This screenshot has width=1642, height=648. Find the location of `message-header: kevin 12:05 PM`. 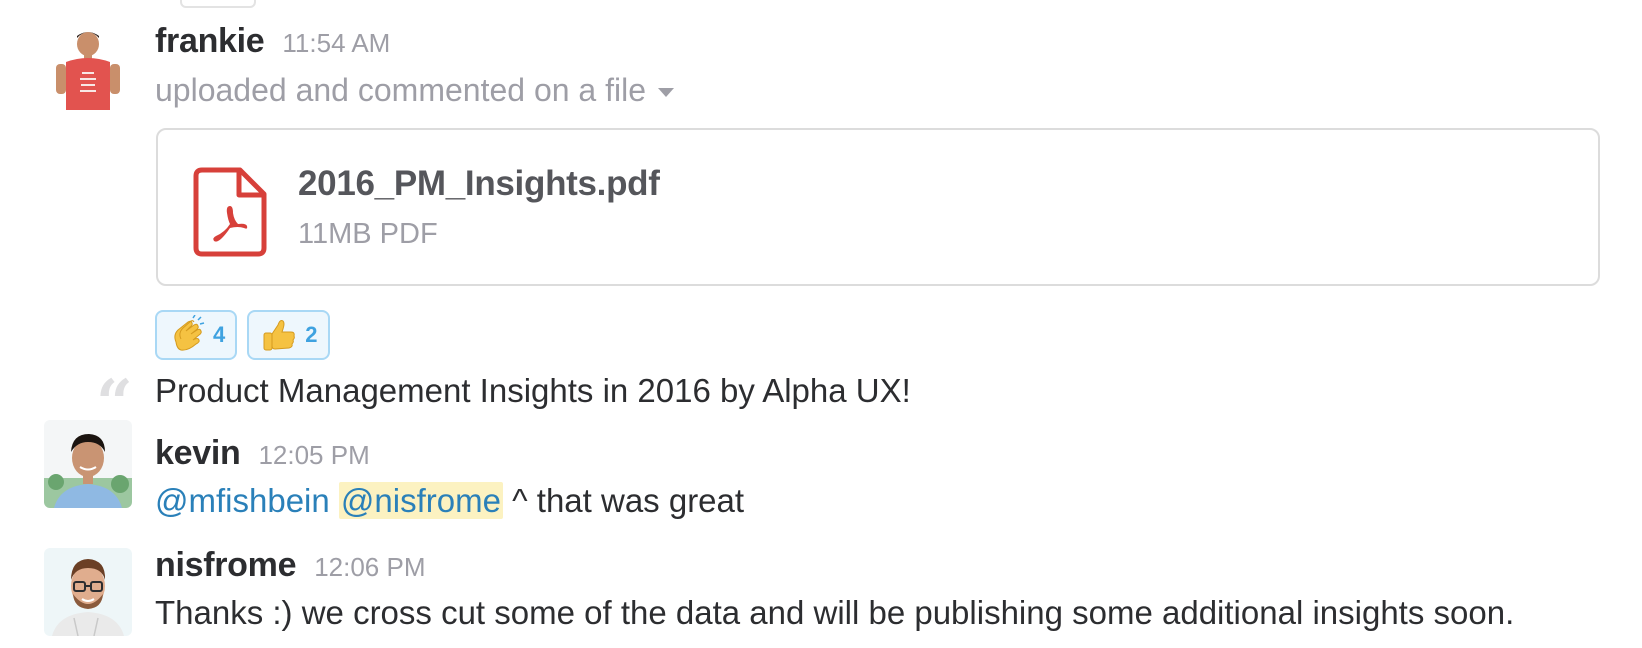

message-header: kevin 12:05 PM is located at coordinates (262, 453).